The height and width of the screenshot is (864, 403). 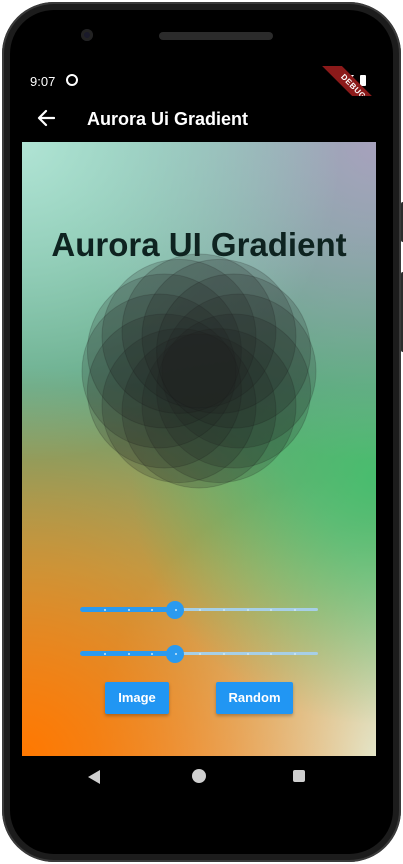 I want to click on sync-icon, so click(x=72, y=80).